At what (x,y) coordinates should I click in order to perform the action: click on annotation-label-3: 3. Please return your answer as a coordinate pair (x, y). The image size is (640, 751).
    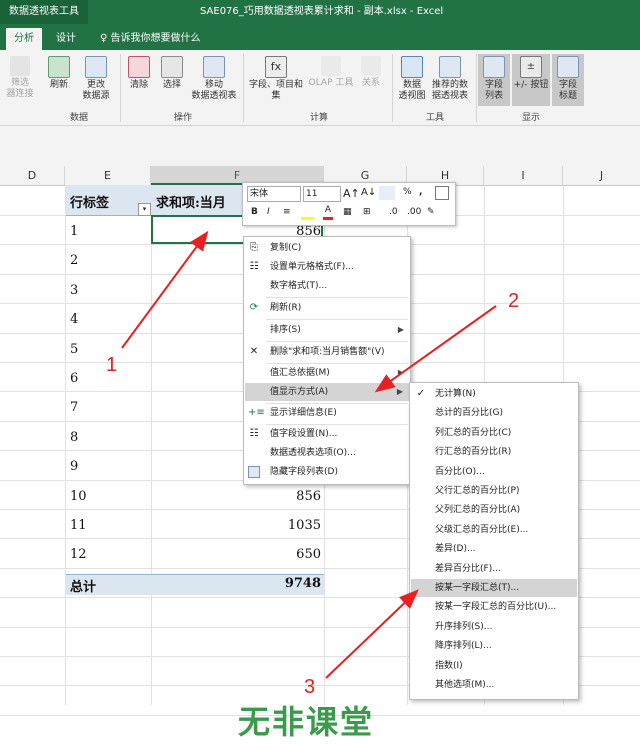
    Looking at the image, I should click on (310, 687).